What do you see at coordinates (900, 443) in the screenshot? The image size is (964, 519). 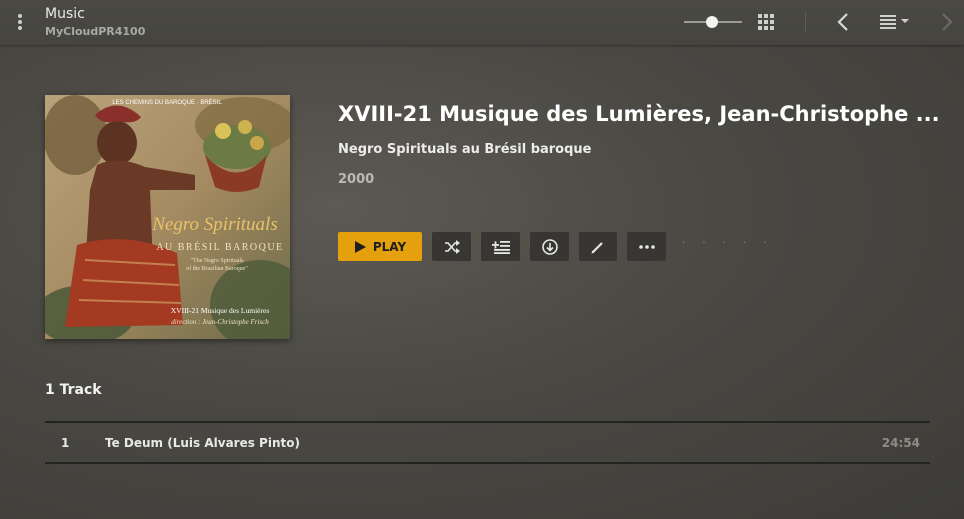 I see `track-duration: 24:54` at bounding box center [900, 443].